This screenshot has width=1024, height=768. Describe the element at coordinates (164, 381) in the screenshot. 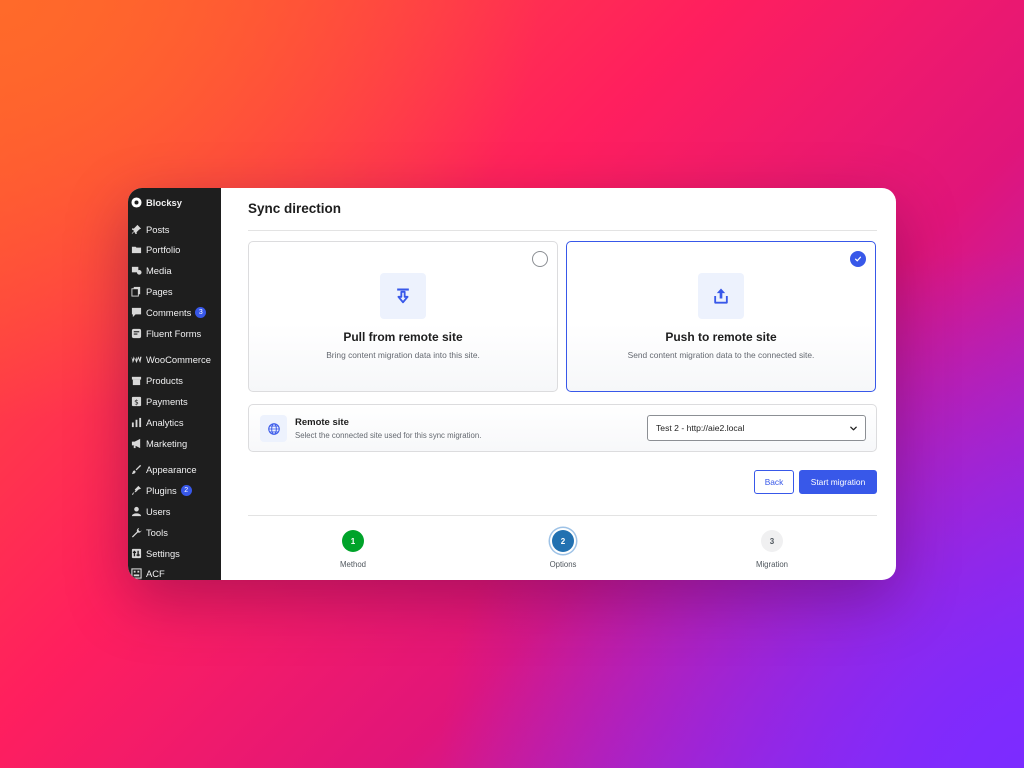

I see `sidebar-item-label: Products` at that location.